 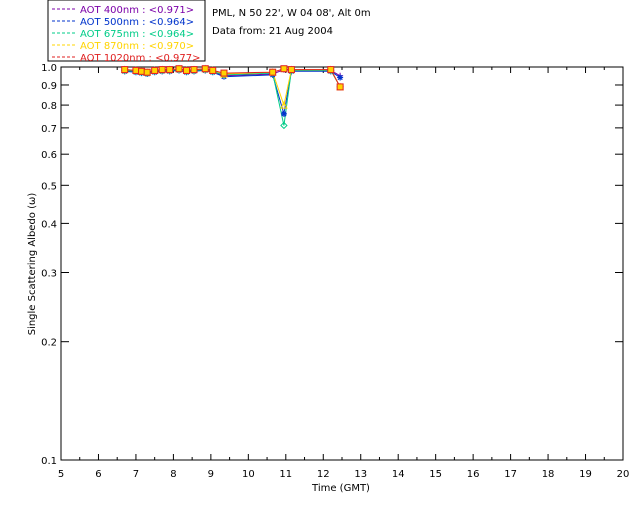 I want to click on legend-label: AOT 1020nm : <0.977>, so click(x=140, y=58).